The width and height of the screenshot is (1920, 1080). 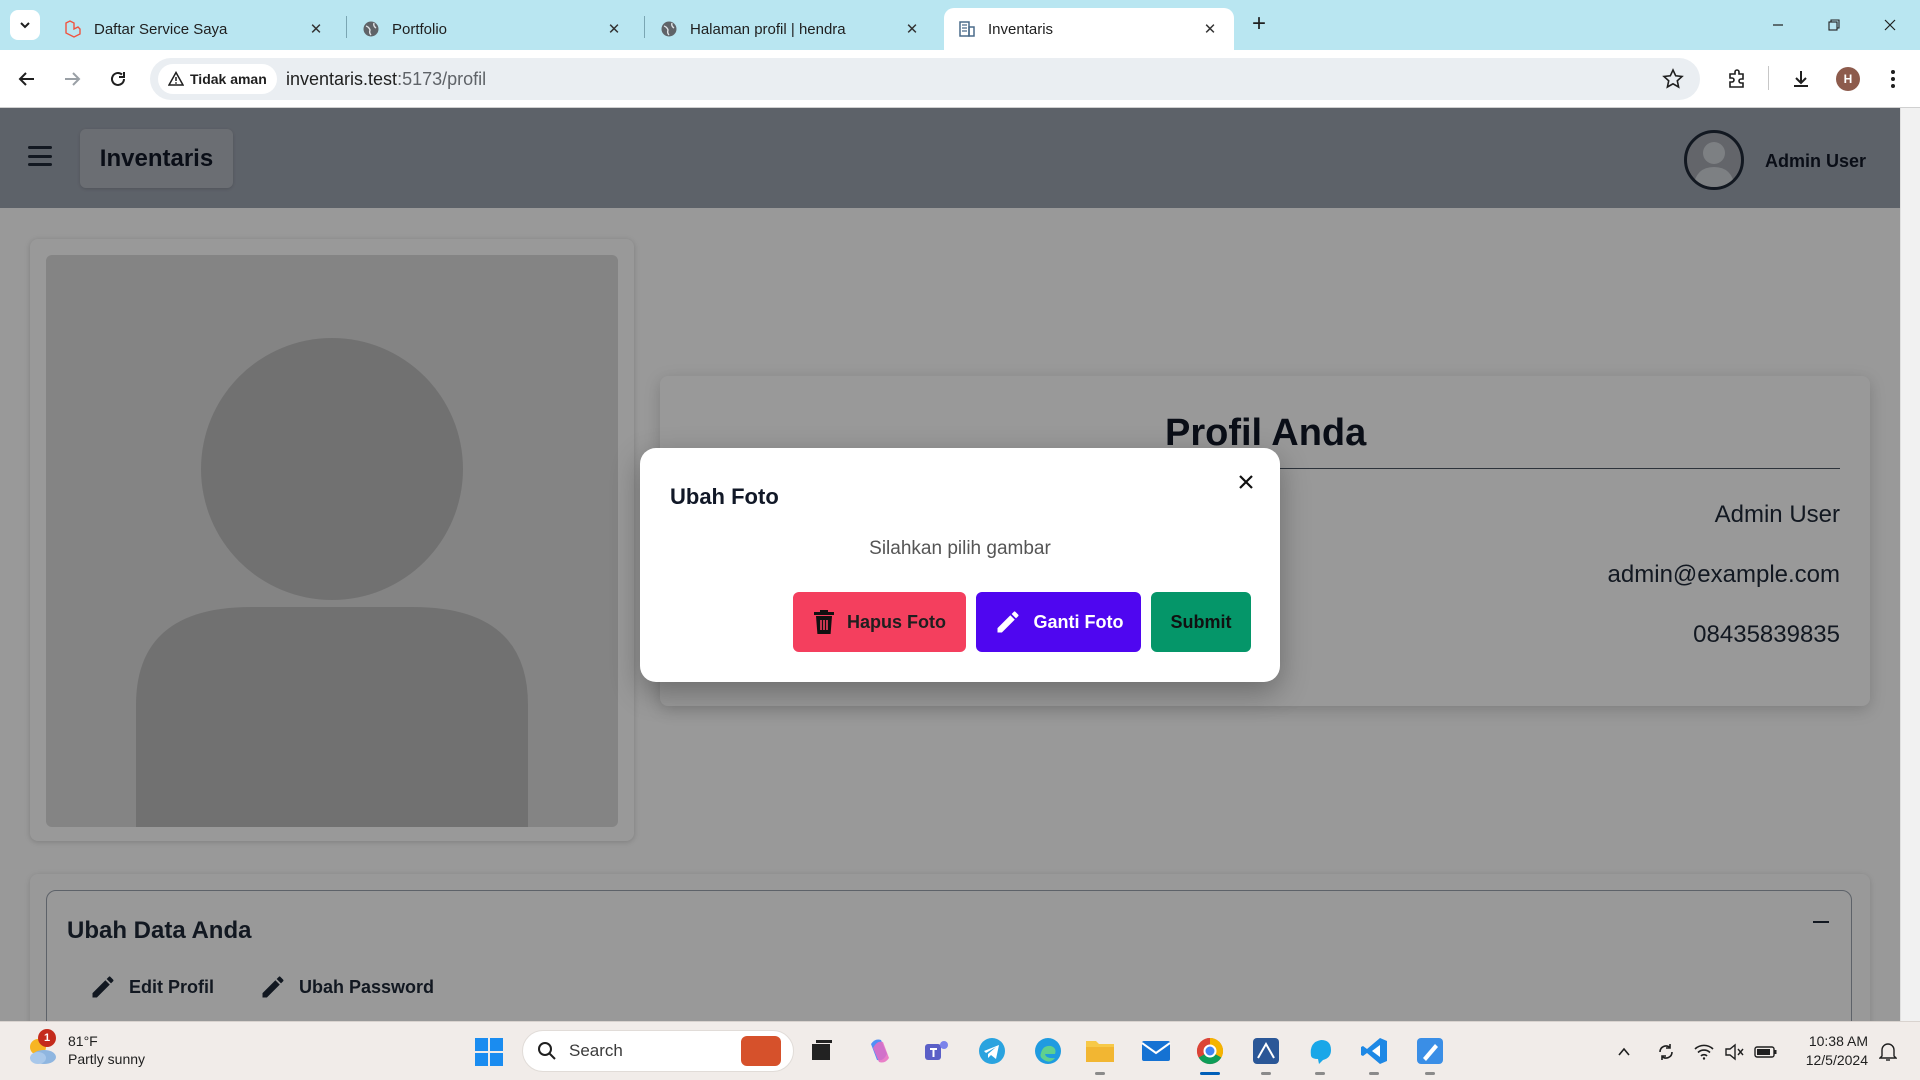 What do you see at coordinates (1210, 1073) in the screenshot?
I see `active-indicator` at bounding box center [1210, 1073].